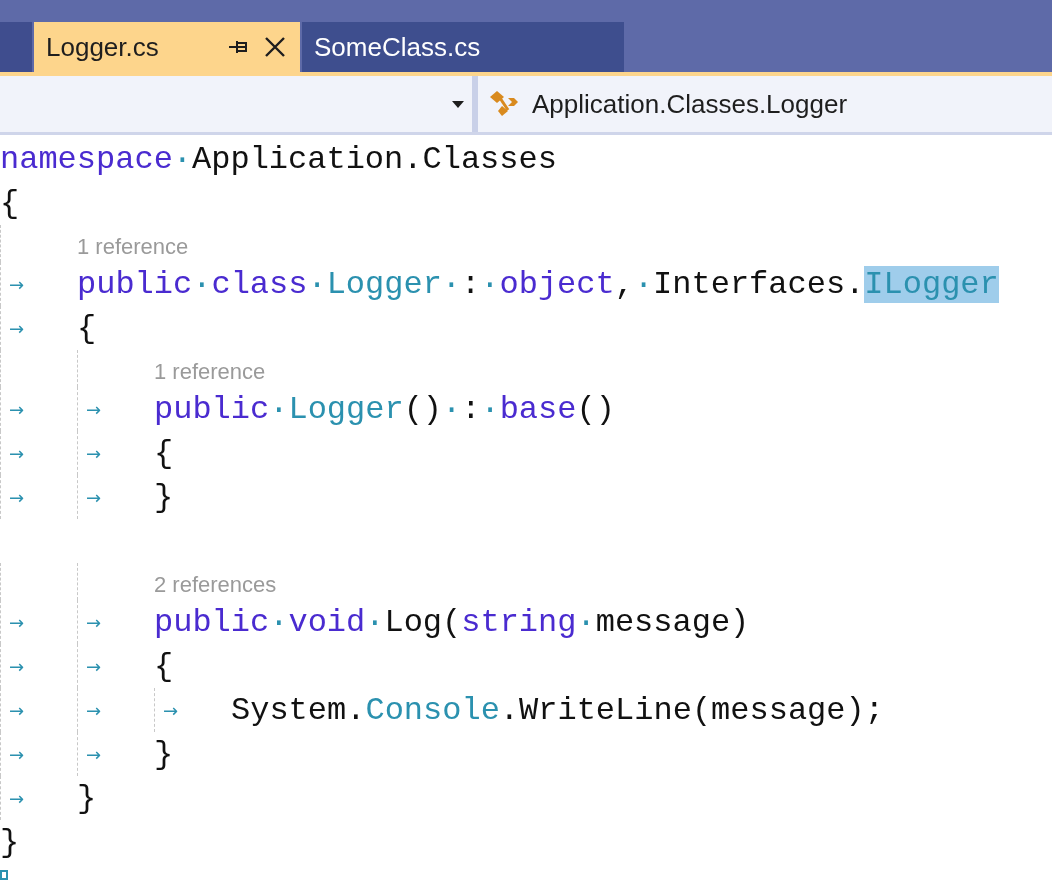 The height and width of the screenshot is (890, 1052). Describe the element at coordinates (259, 284) in the screenshot. I see `code-token: class` at that location.